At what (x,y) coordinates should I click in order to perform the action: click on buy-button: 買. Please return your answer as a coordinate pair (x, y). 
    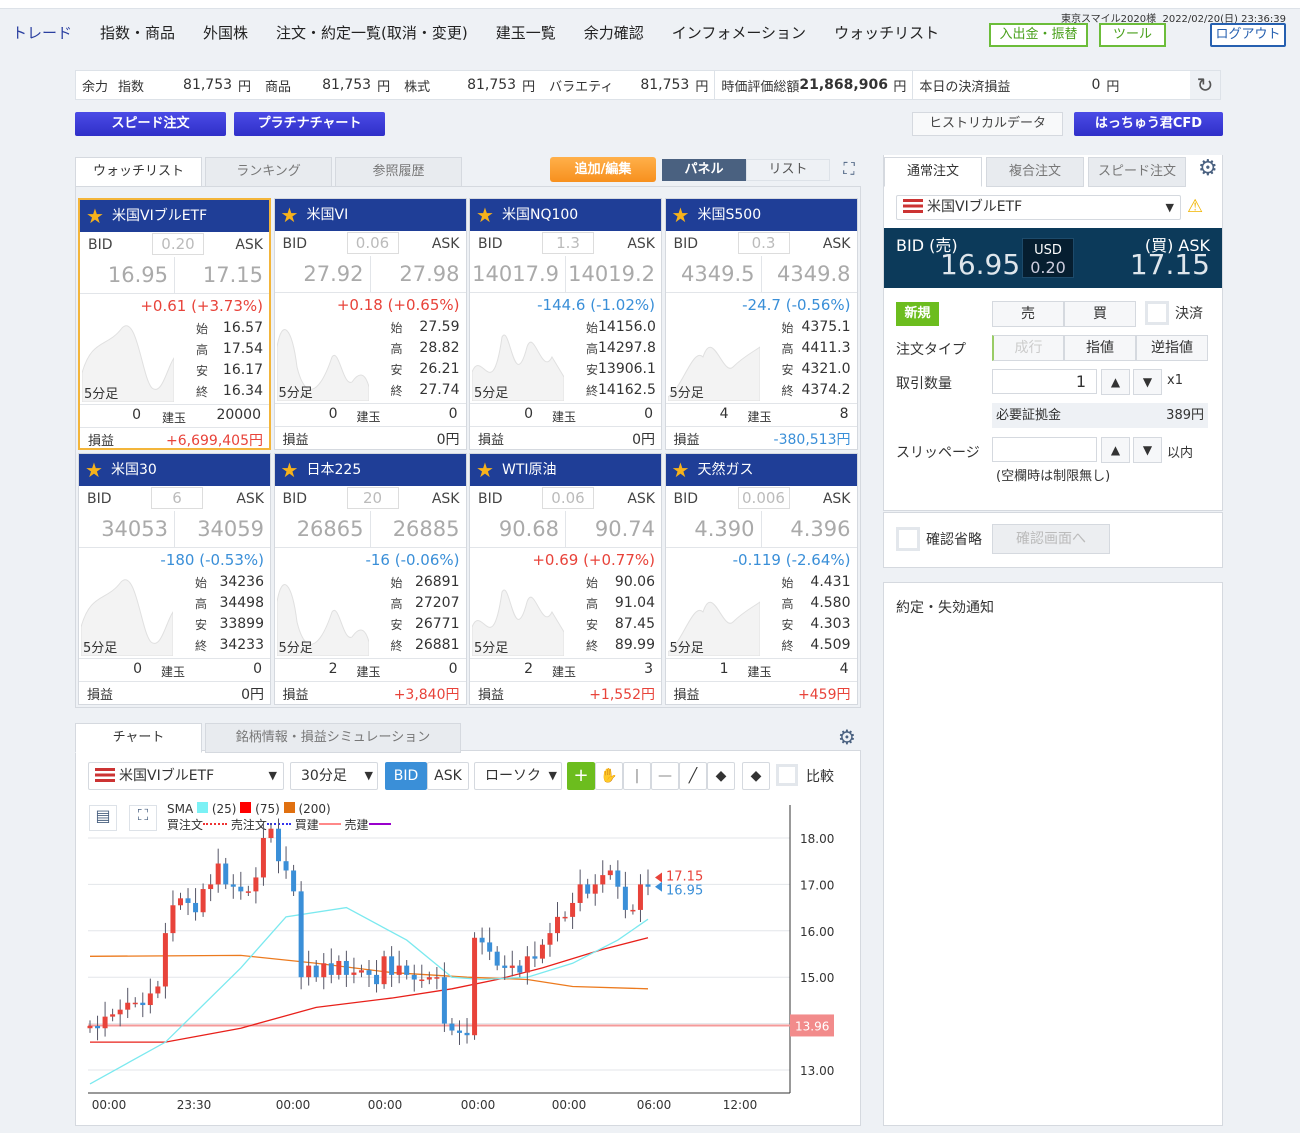
    Looking at the image, I should click on (1100, 314).